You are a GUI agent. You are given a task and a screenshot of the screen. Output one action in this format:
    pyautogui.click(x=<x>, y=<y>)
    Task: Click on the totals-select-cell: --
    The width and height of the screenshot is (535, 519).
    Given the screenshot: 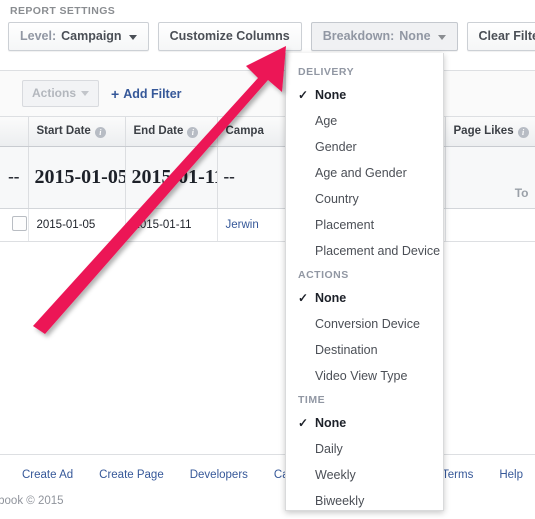 What is the action you would take?
    pyautogui.click(x=14, y=177)
    